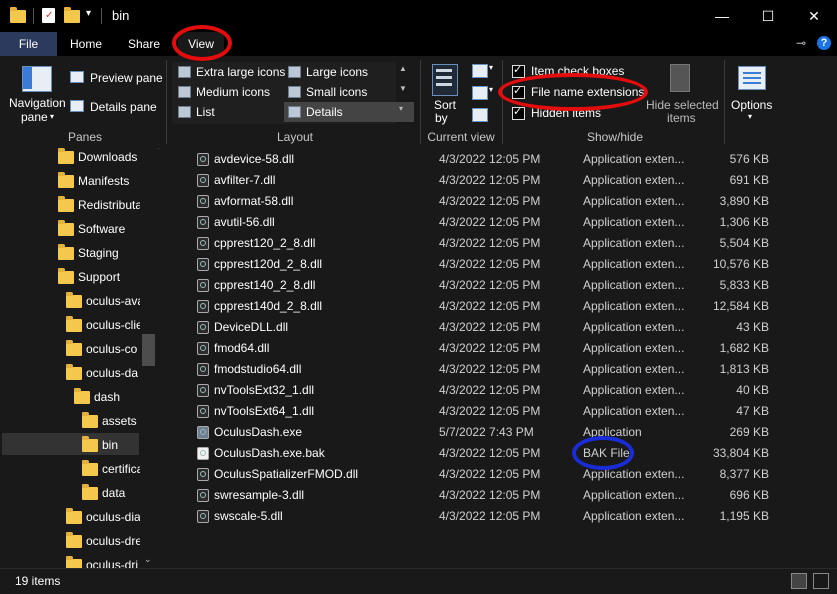 The image size is (837, 594). I want to click on size-columns-icon, so click(480, 115).